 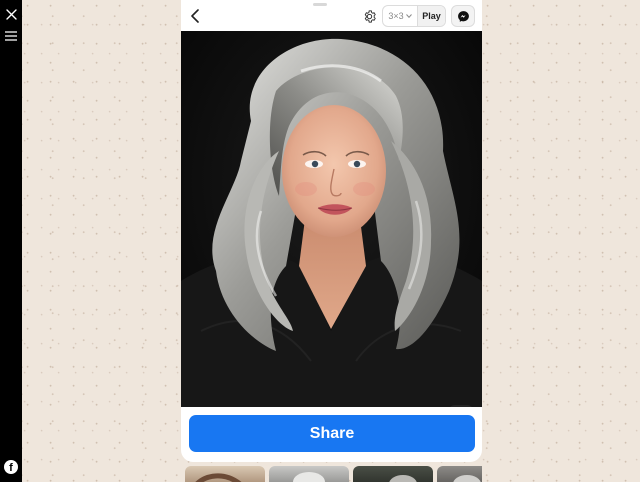 What do you see at coordinates (331, 15) in the screenshot?
I see `card-toolbar: 3×3 Play` at bounding box center [331, 15].